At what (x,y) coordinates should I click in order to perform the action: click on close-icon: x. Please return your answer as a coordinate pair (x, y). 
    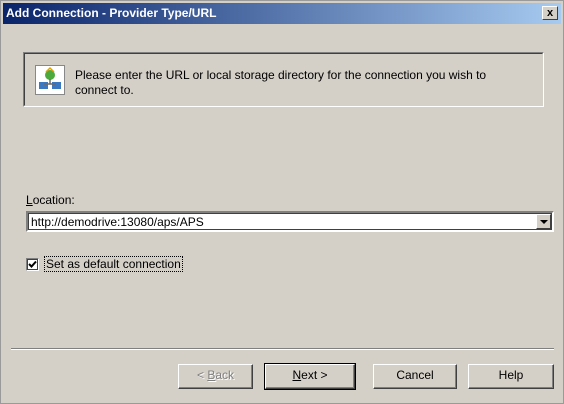
    Looking at the image, I should click on (550, 13).